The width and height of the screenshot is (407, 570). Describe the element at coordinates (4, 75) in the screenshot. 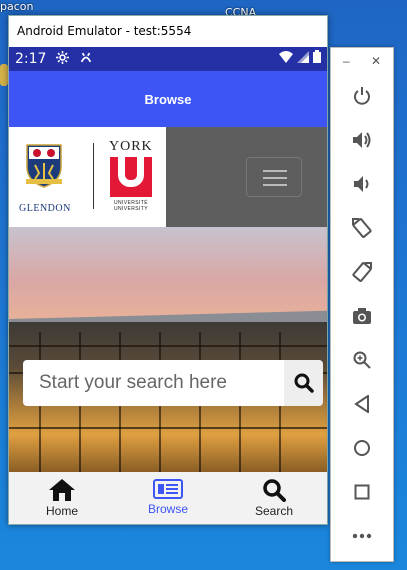

I see `desktop-shortcut-icon` at that location.